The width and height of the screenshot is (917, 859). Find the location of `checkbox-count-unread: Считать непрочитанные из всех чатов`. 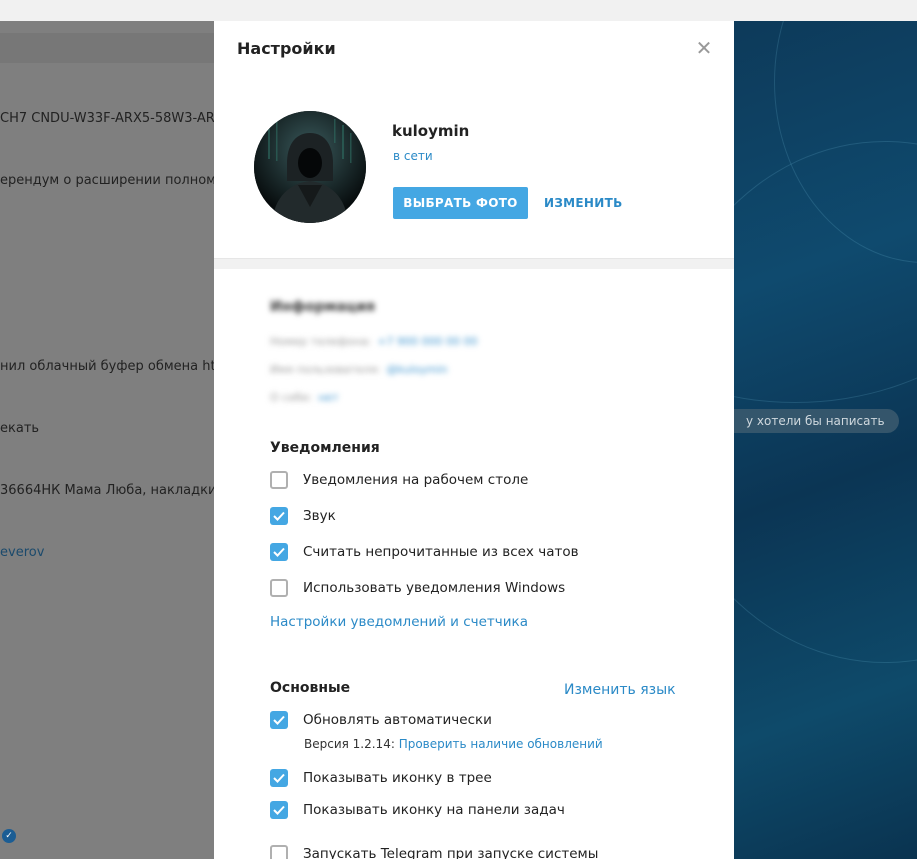

checkbox-count-unread: Считать непрочитанные из всех чатов is located at coordinates (424, 552).